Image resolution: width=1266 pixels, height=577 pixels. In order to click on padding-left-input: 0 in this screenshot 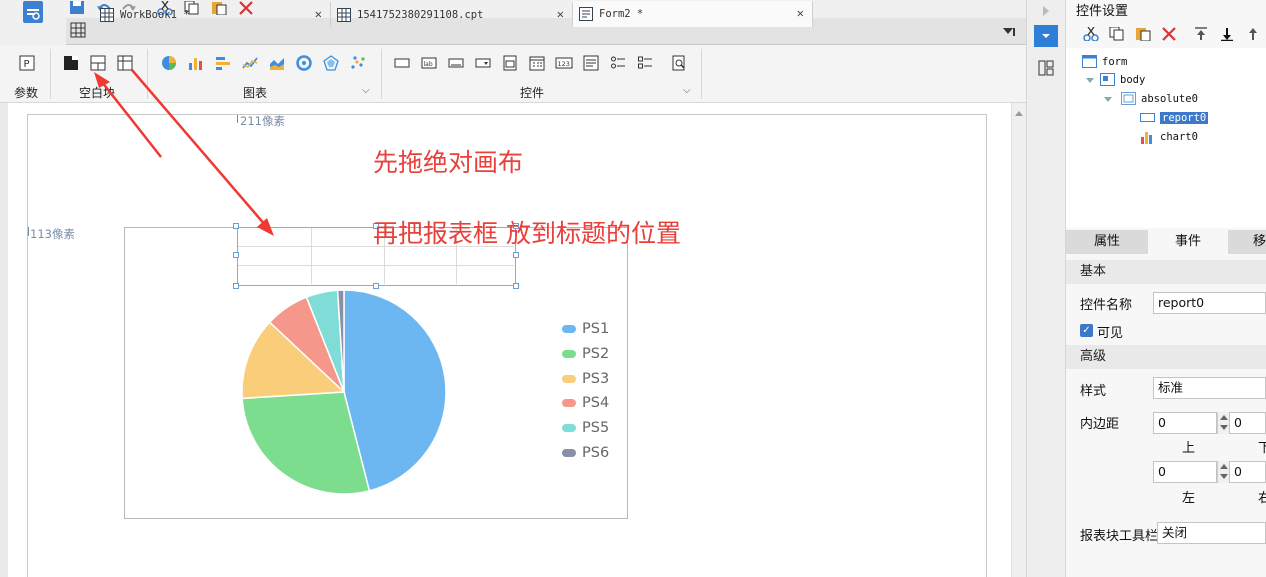, I will do `click(1185, 472)`.